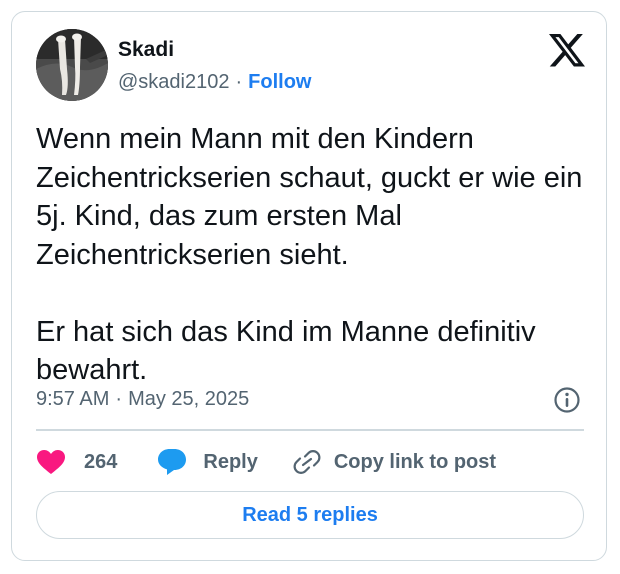  Describe the element at coordinates (279, 82) in the screenshot. I see `follow-link: Follow` at that location.